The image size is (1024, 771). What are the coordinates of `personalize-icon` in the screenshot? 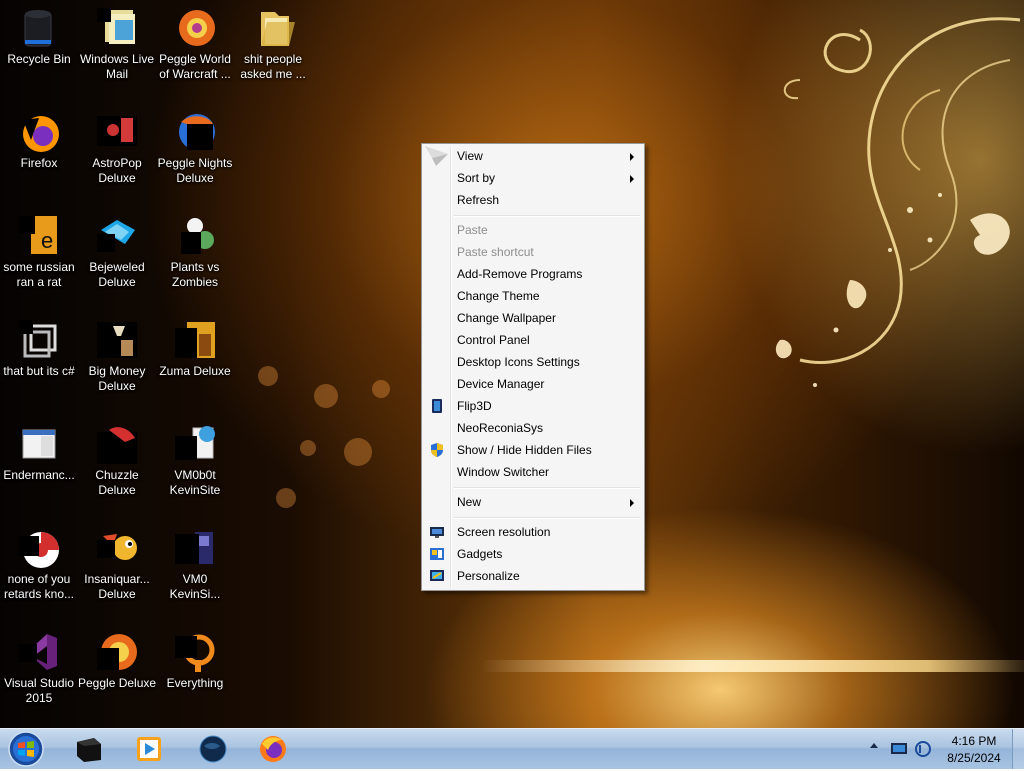 It's located at (437, 575).